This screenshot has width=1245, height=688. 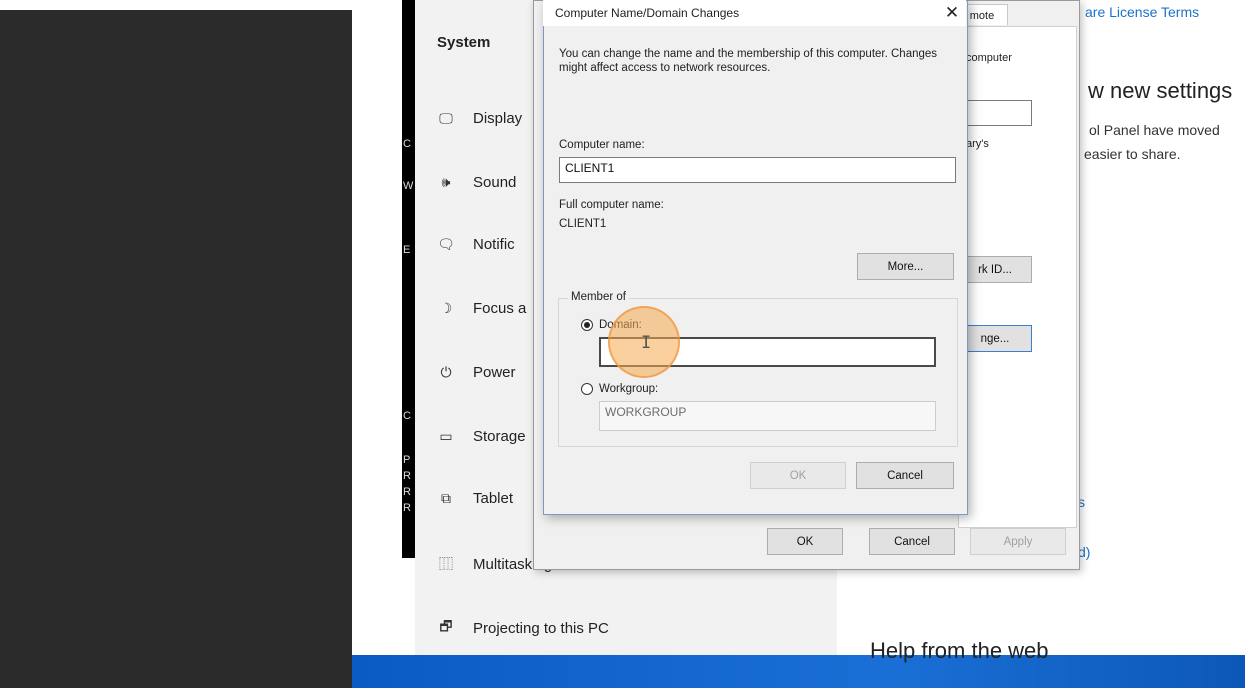 I want to click on nav-item-label: Storage, so click(x=499, y=436).